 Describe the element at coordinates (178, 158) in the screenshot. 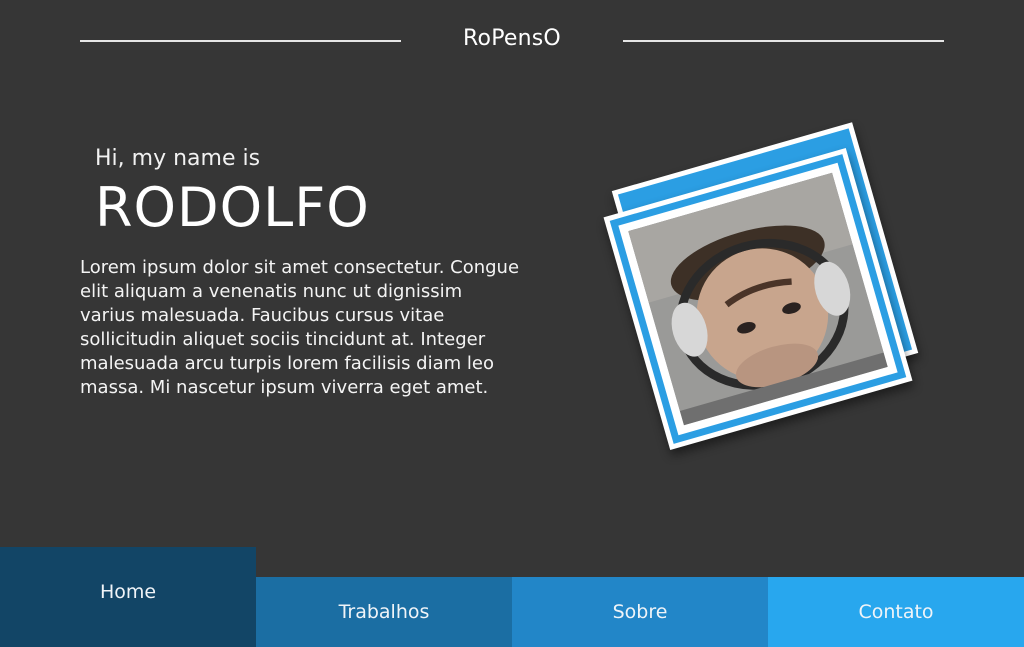

I see `hero-greeting: Hi, my name is` at that location.